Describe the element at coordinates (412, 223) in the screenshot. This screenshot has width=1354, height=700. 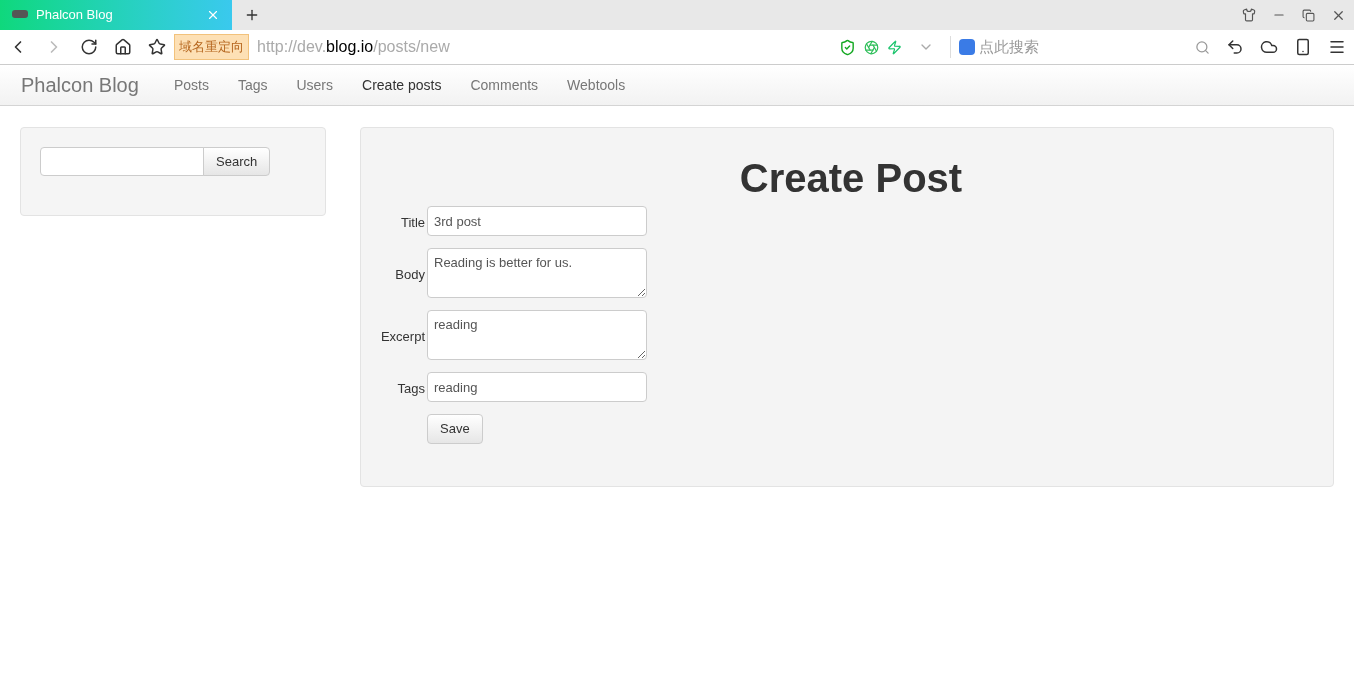
I see `field-label: Title` at that location.